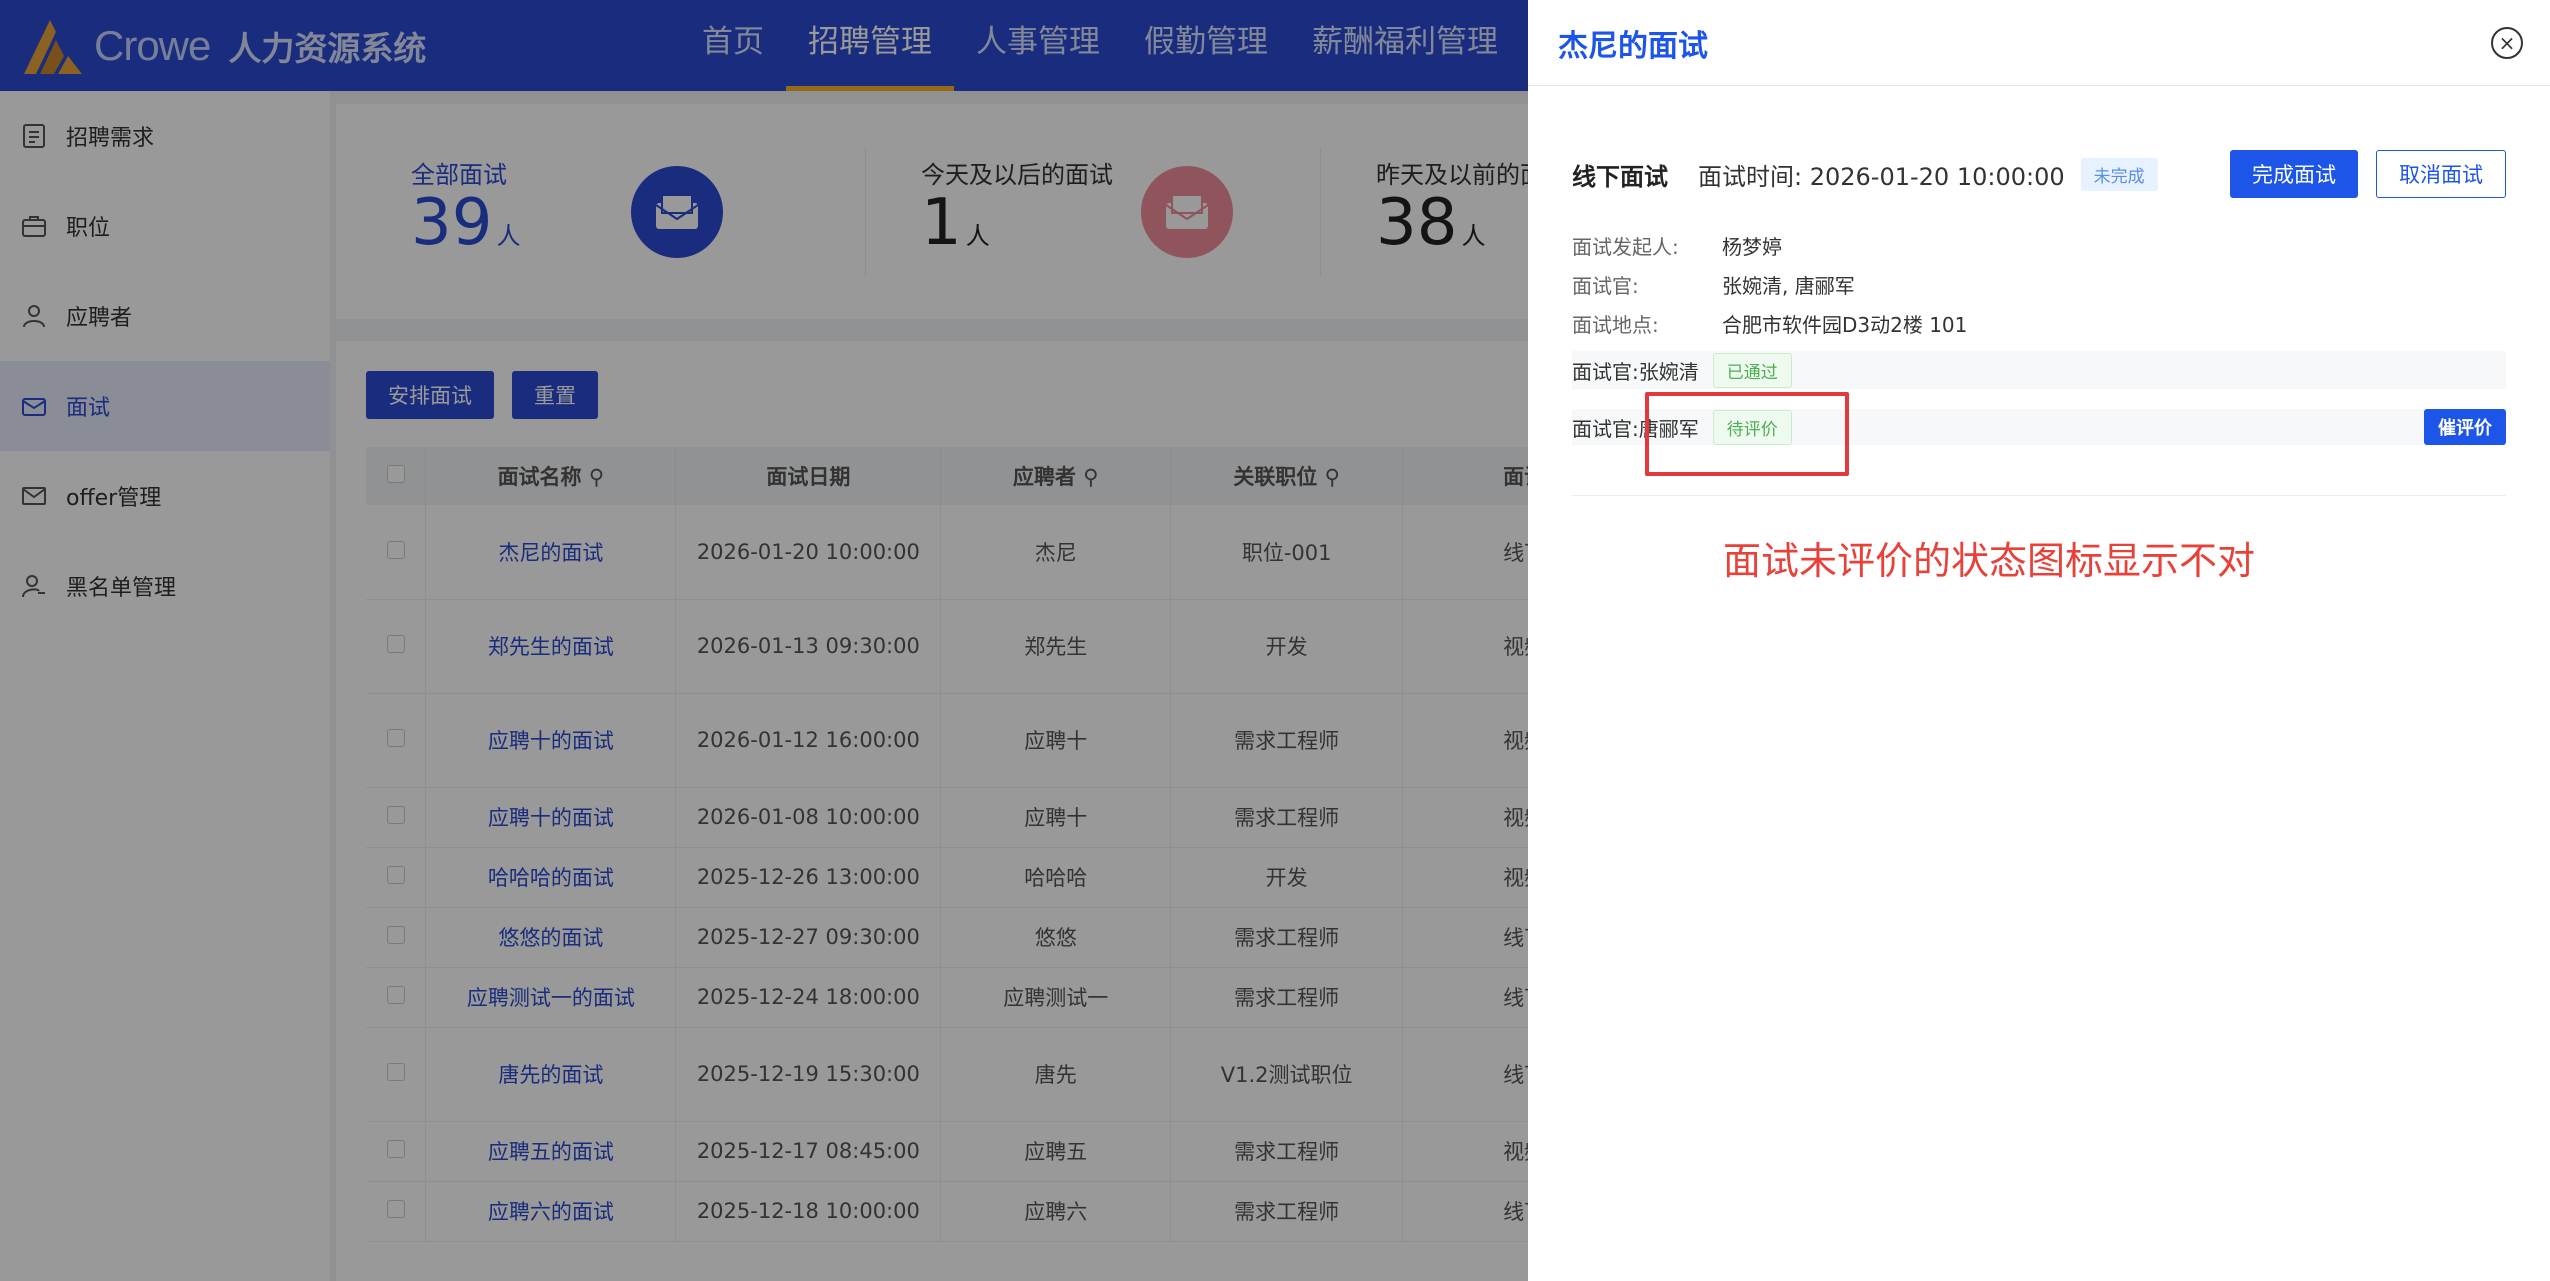  Describe the element at coordinates (1620, 176) in the screenshot. I see `interview-mode: 线下面试` at that location.